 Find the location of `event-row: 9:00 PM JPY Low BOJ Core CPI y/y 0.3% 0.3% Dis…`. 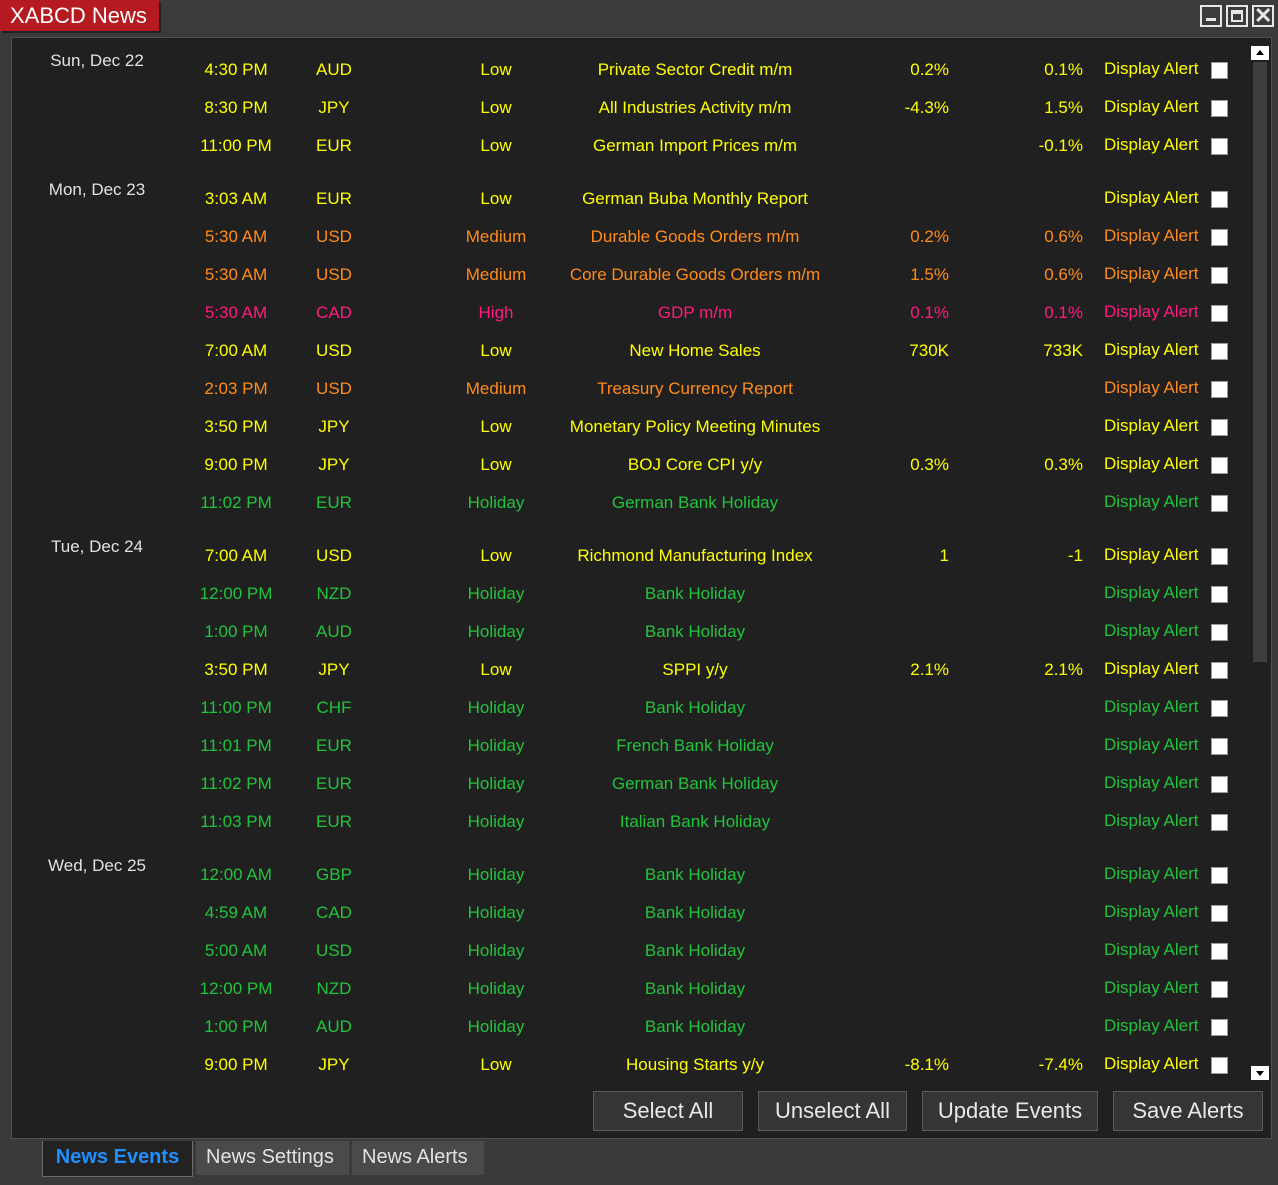

event-row: 9:00 PM JPY Low BOJ Core CPI y/y 0.3% 0.3% Dis… is located at coordinates (629, 465).